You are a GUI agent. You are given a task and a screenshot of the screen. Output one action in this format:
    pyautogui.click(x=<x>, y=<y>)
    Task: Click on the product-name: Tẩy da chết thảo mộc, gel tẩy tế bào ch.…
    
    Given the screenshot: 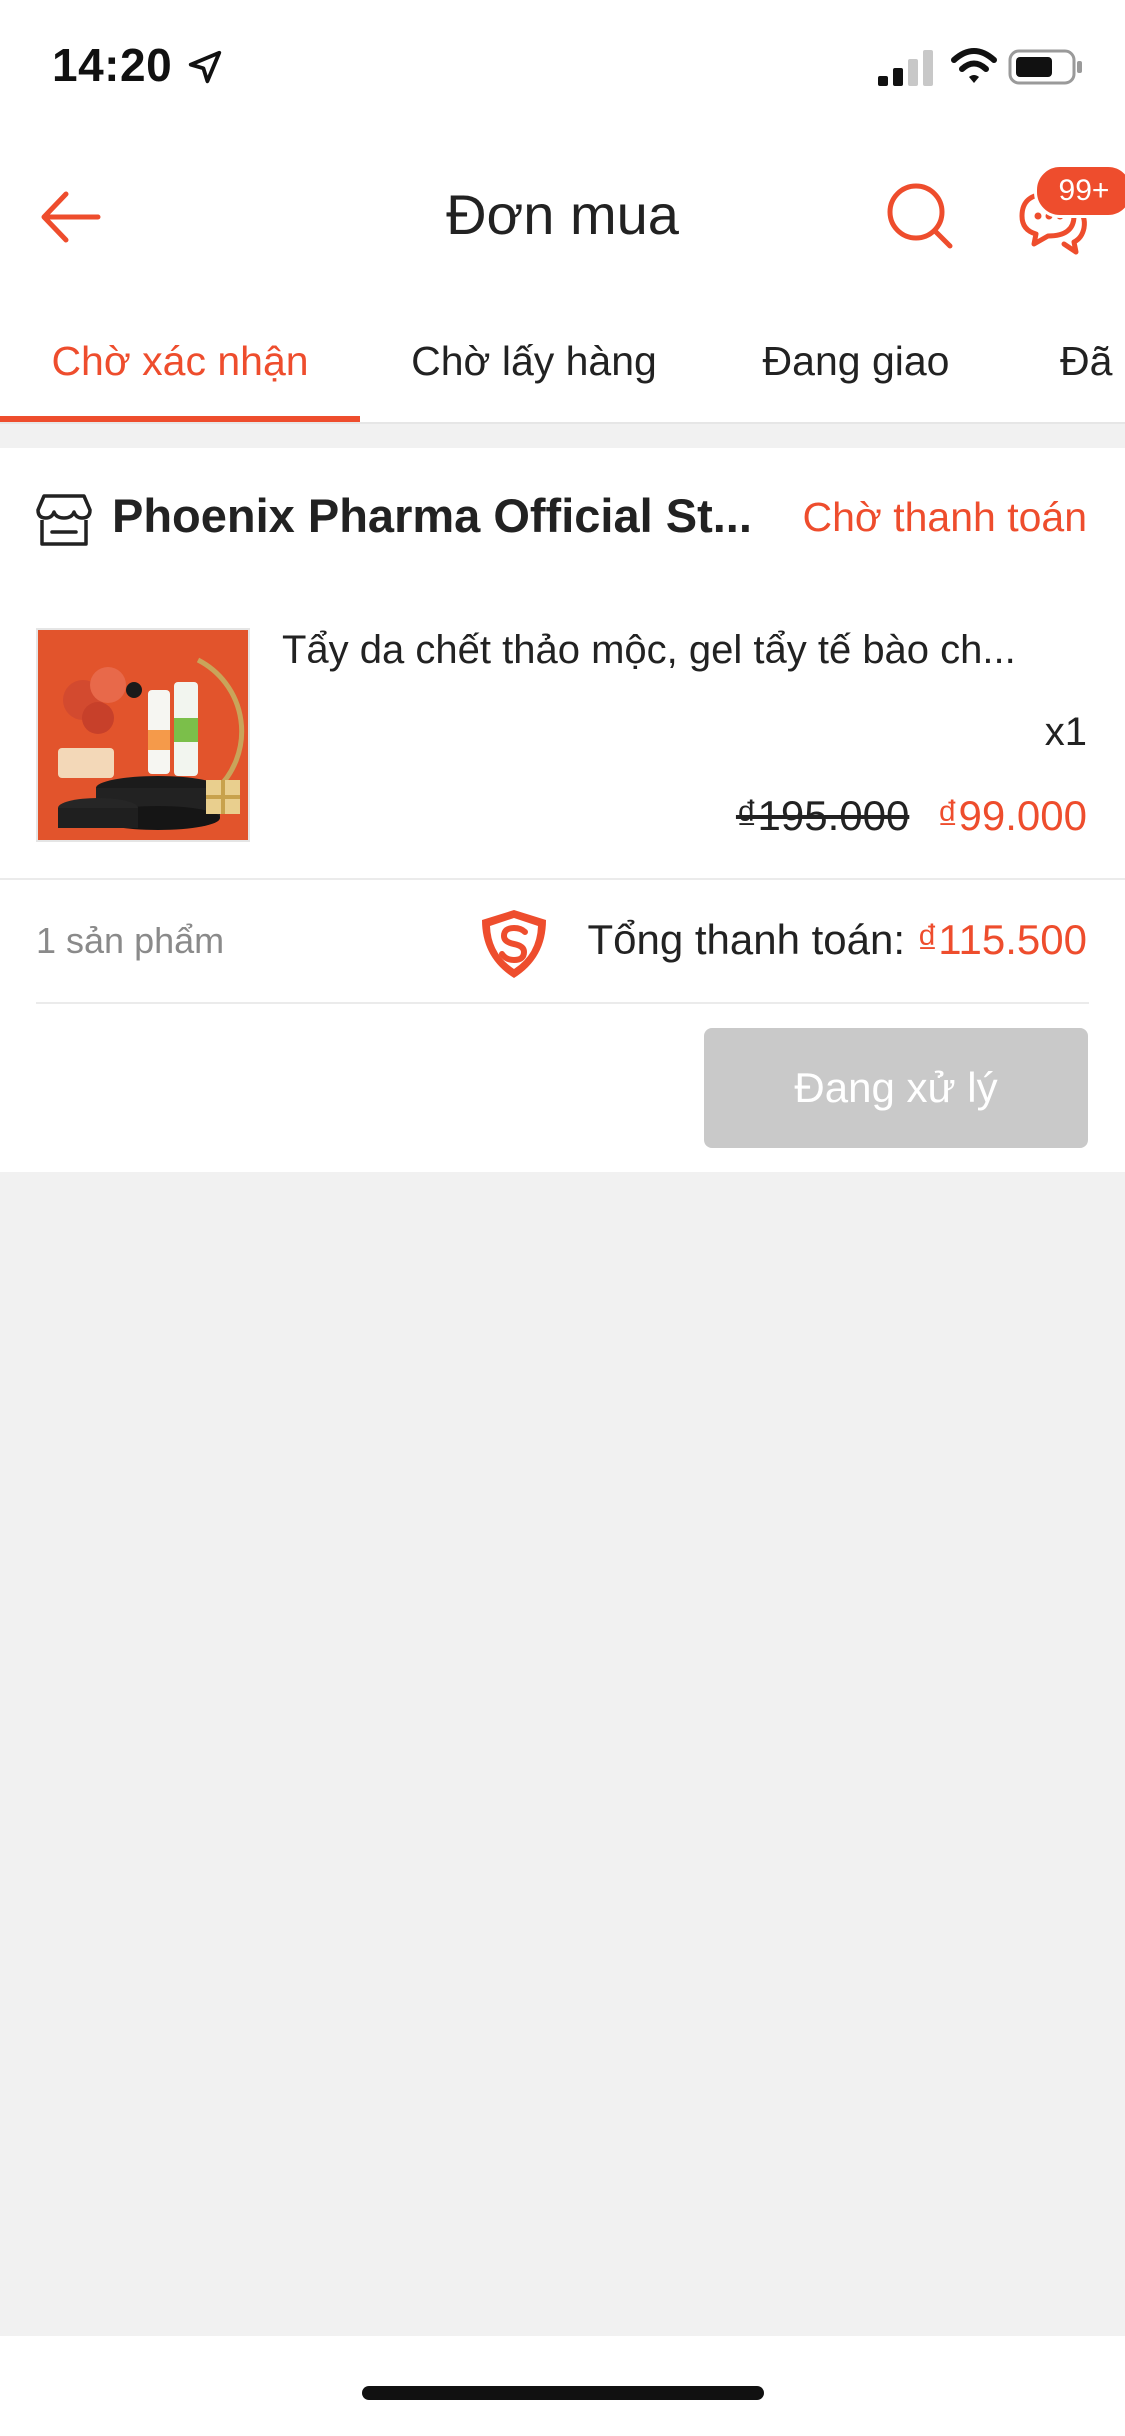 What is the action you would take?
    pyautogui.click(x=682, y=650)
    